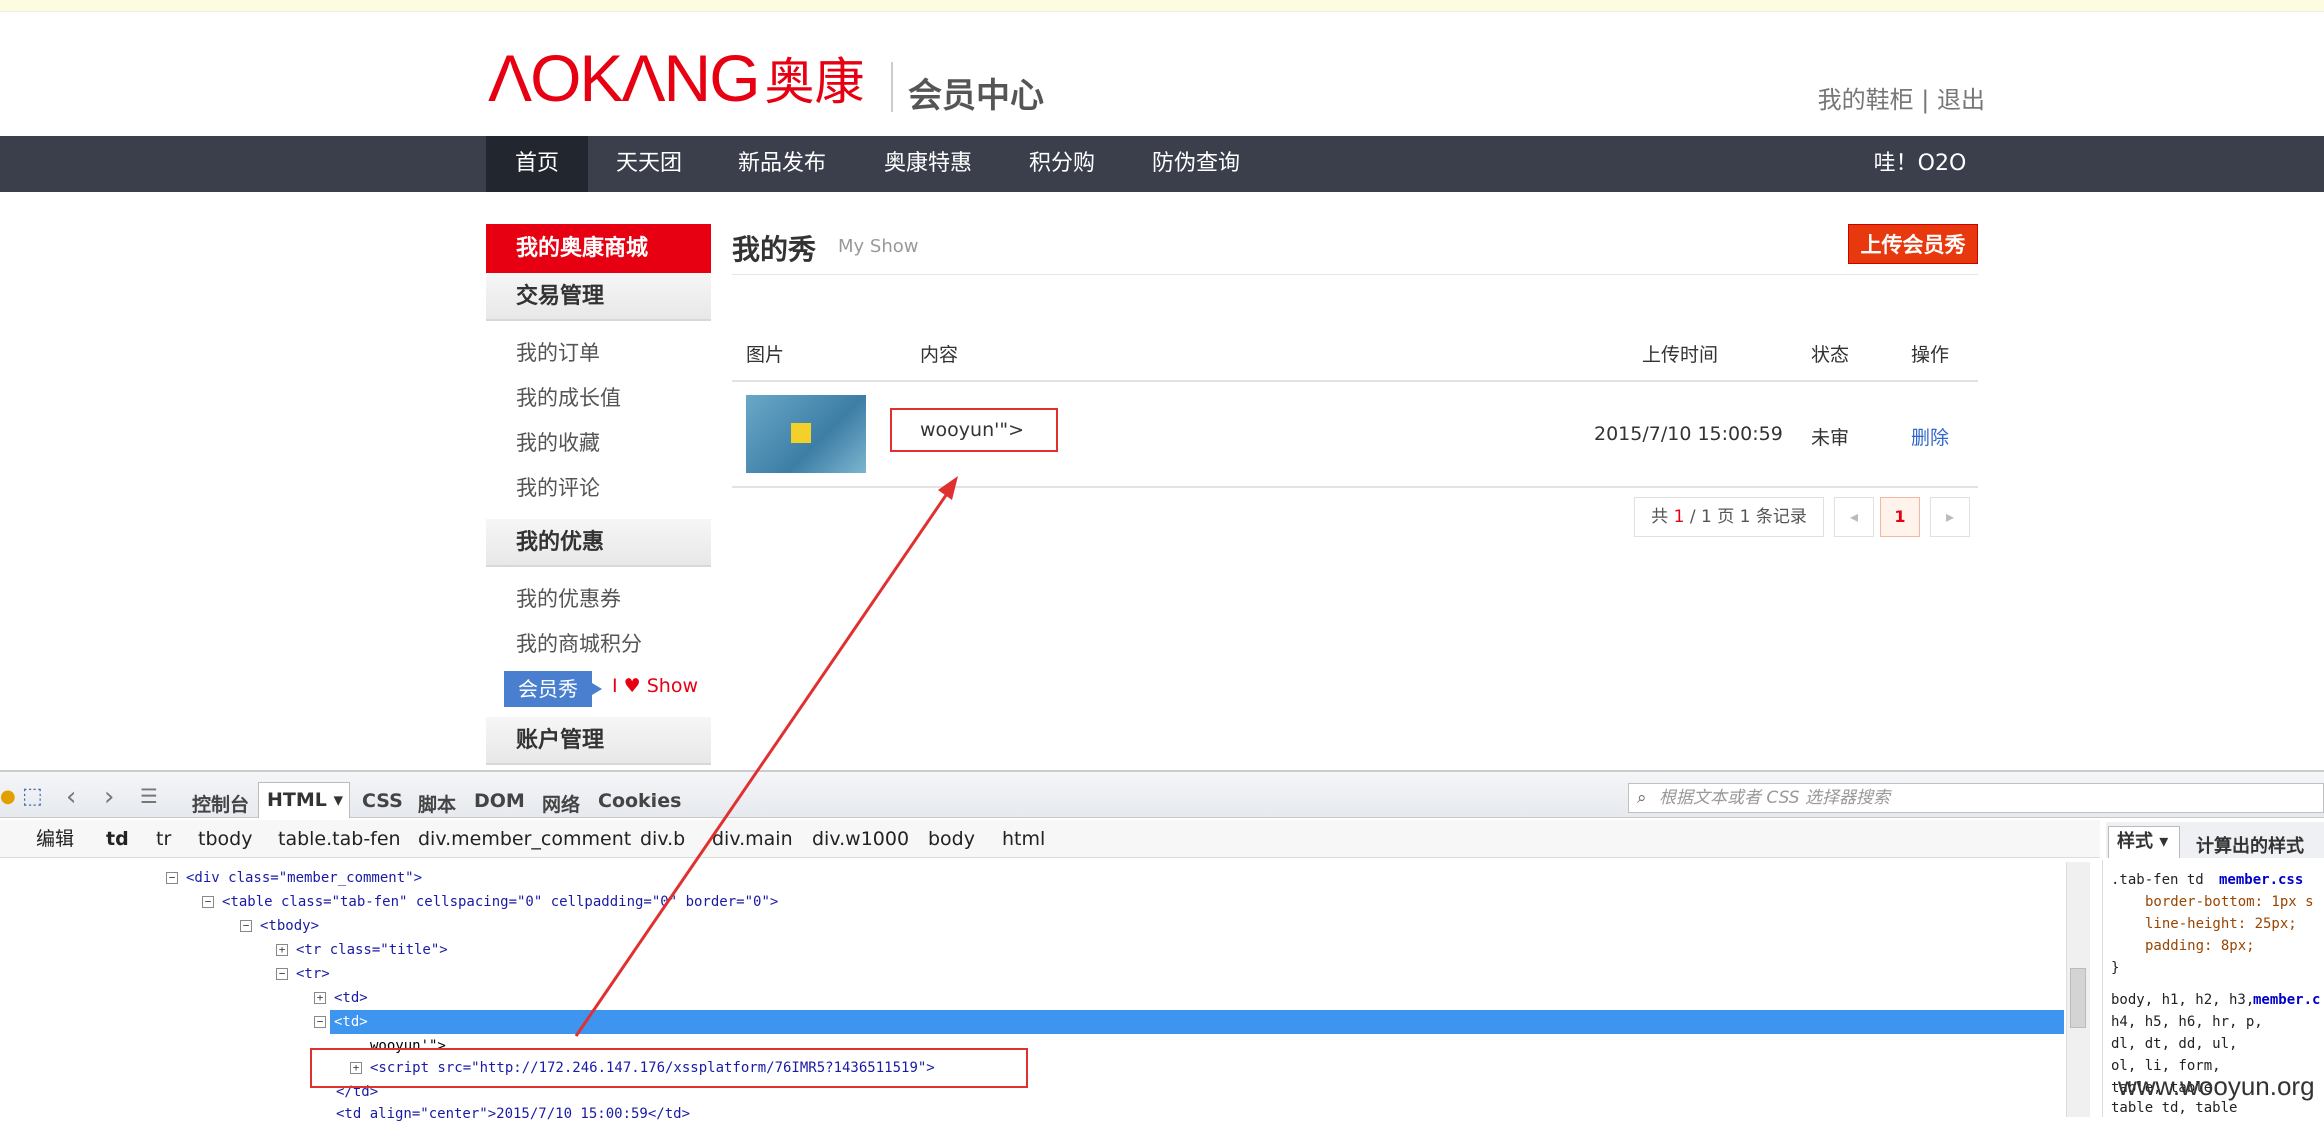  What do you see at coordinates (598, 599) in the screenshot?
I see `sidebar-item-coupons: 我的优惠券` at bounding box center [598, 599].